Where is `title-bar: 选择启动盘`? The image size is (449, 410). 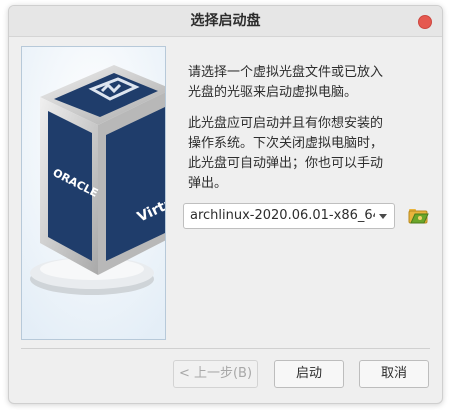 title-bar: 选择启动盘 is located at coordinates (225, 21).